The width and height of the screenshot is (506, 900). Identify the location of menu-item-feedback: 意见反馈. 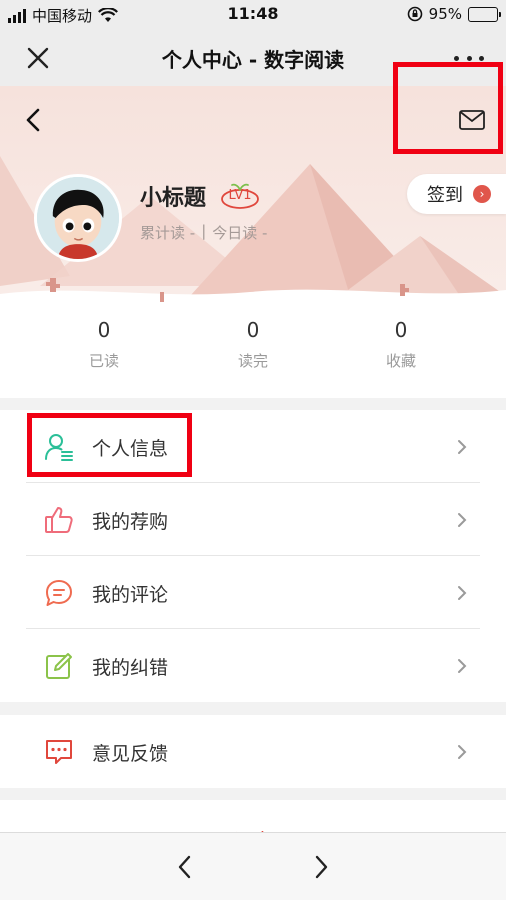
(253, 751).